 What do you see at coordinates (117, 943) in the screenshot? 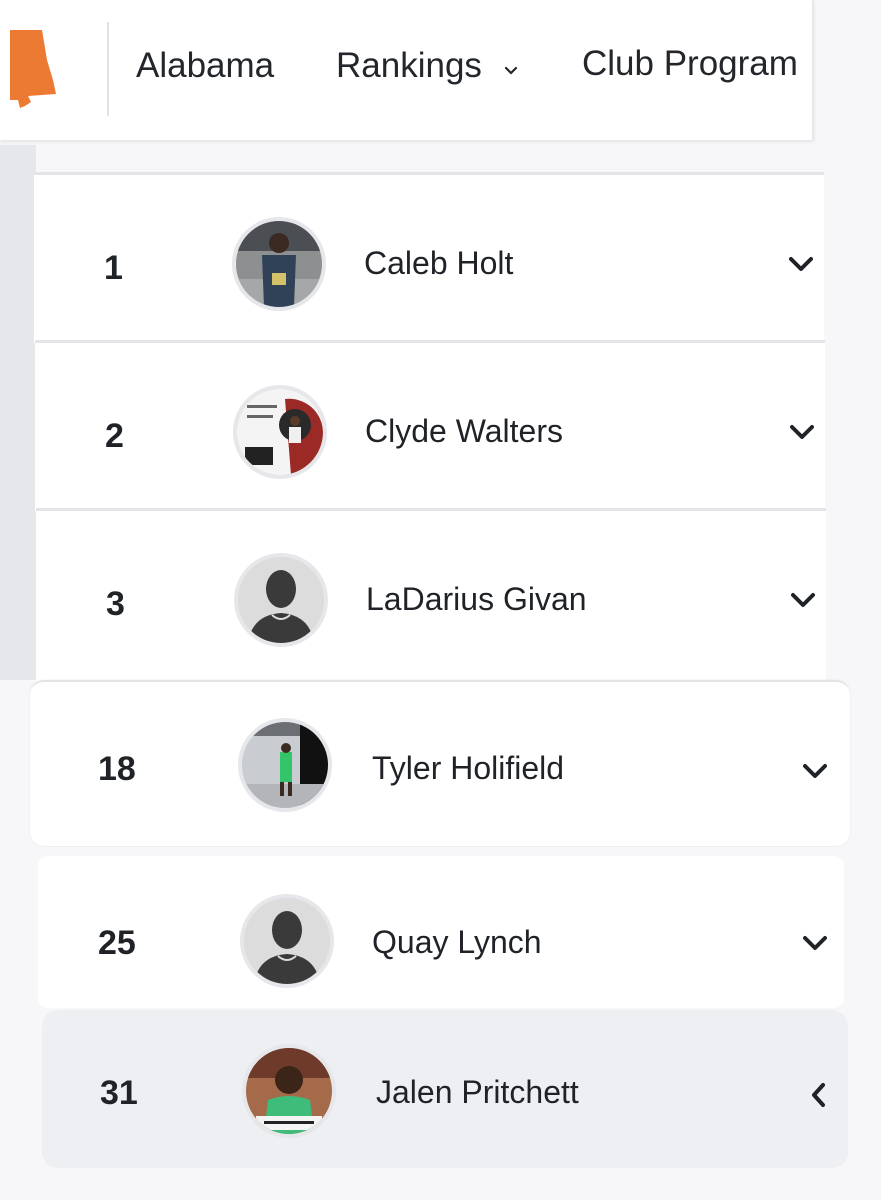
I see `rank-number: 25` at bounding box center [117, 943].